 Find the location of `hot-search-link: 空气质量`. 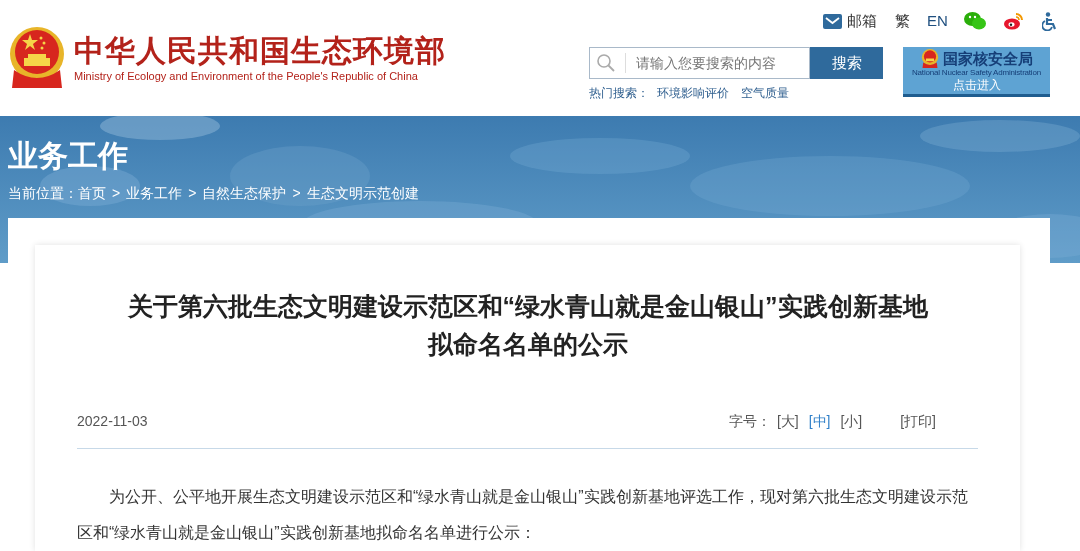

hot-search-link: 空气质量 is located at coordinates (765, 93).